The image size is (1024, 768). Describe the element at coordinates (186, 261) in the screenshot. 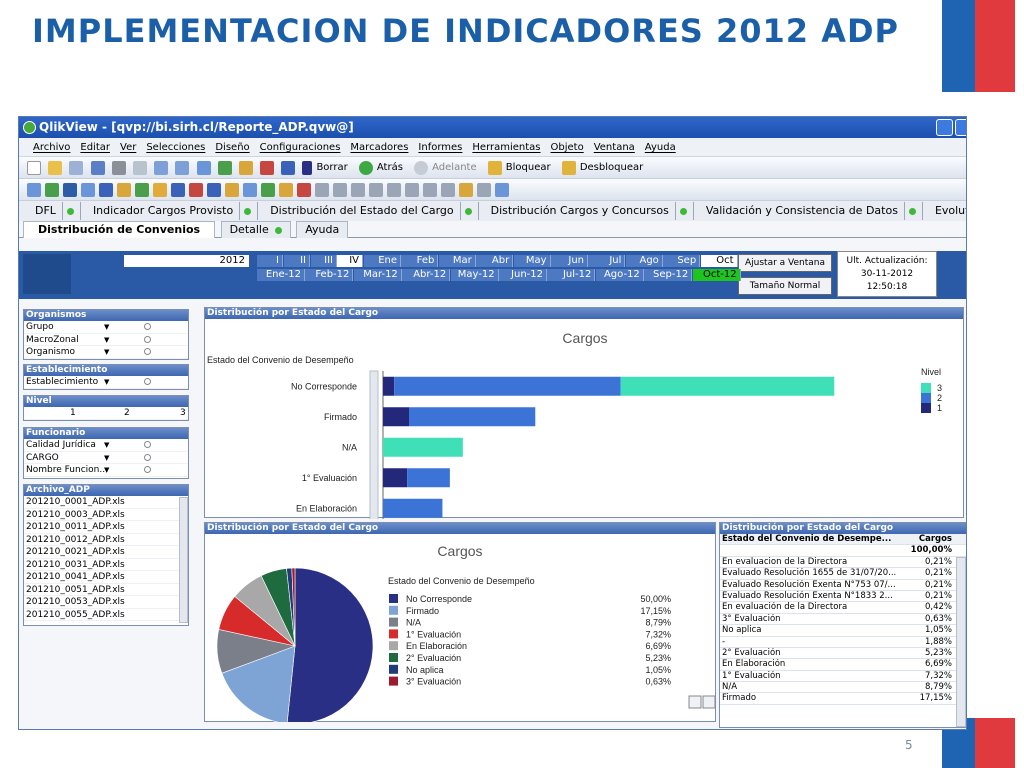

I see `year-selector: 2012` at that location.